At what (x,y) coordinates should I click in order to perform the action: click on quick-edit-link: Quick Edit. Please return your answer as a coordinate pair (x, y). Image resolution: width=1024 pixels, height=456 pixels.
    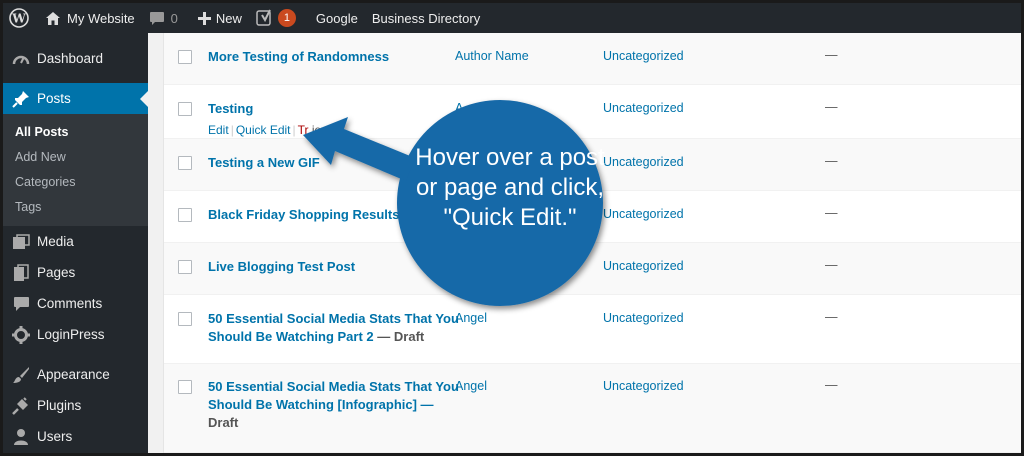
    Looking at the image, I should click on (263, 130).